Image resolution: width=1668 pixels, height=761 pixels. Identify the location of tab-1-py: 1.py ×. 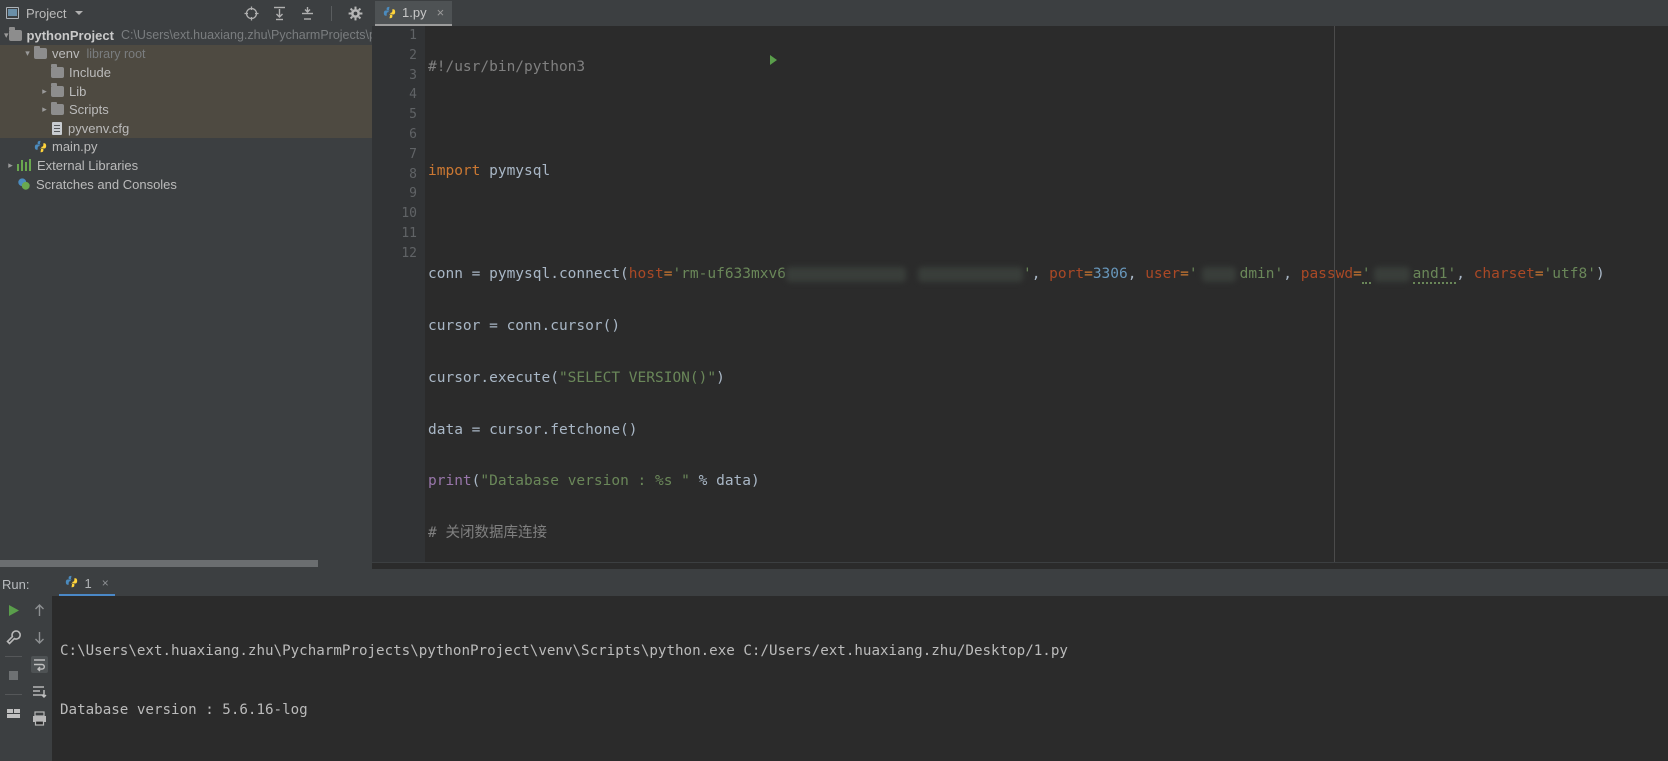
(414, 13).